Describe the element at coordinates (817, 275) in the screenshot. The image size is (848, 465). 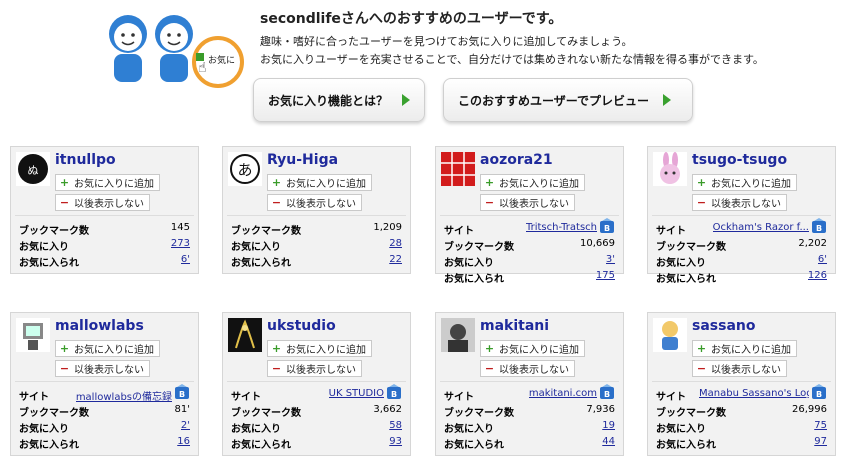
I see `favorited-count-link: 126` at that location.